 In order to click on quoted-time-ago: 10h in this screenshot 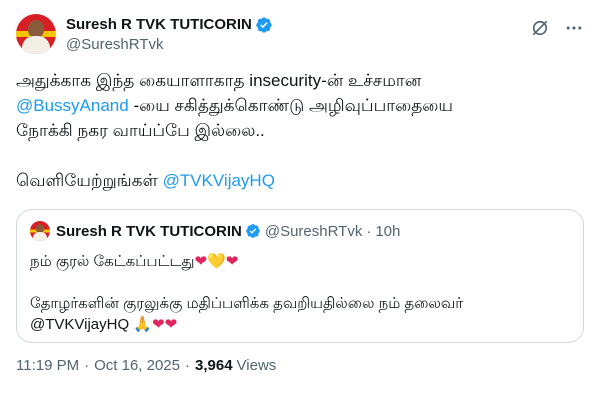, I will do `click(387, 231)`.